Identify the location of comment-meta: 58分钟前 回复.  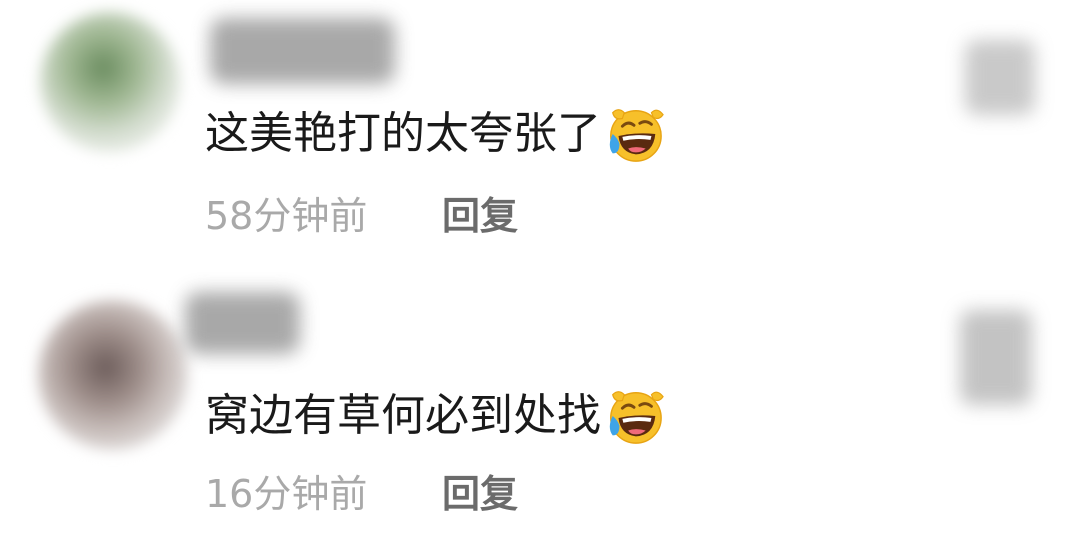
(361, 216).